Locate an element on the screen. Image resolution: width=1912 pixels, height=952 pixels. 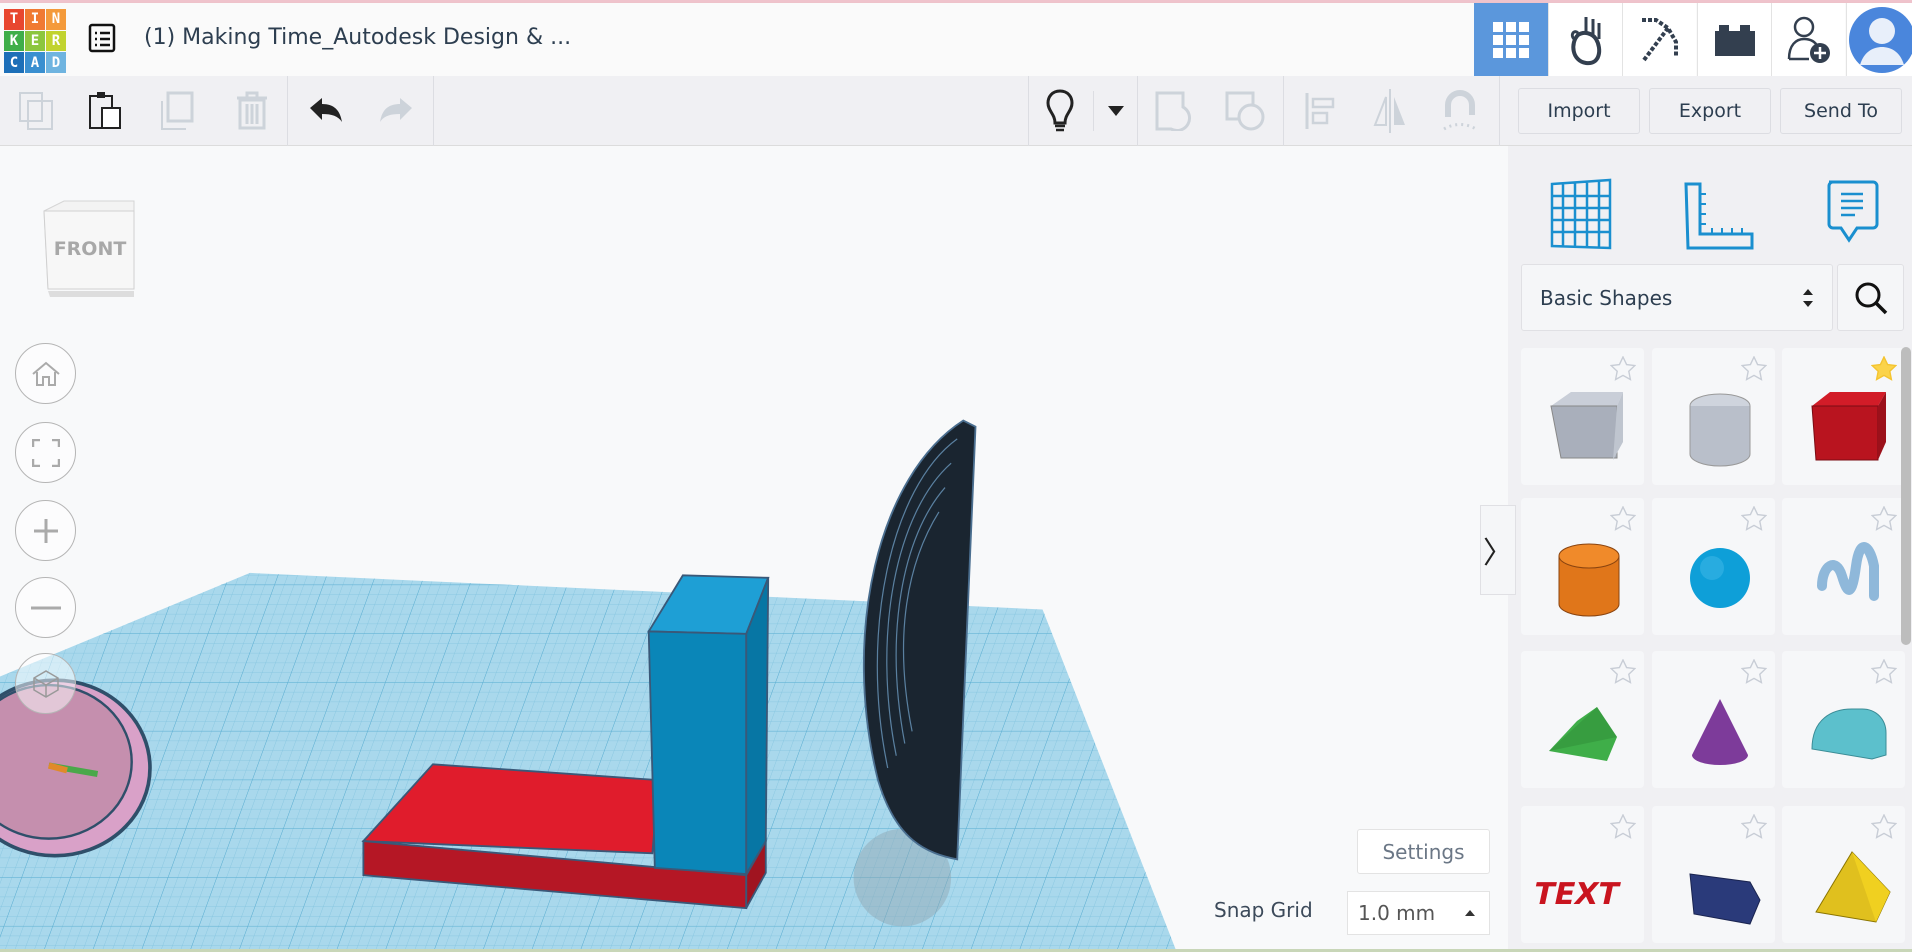
caret-up-icon is located at coordinates (1470, 913).